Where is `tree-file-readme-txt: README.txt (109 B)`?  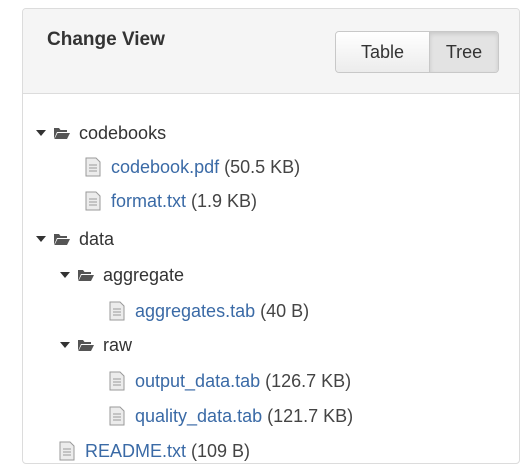
tree-file-readme-txt: README.txt (109 B) is located at coordinates (155, 448).